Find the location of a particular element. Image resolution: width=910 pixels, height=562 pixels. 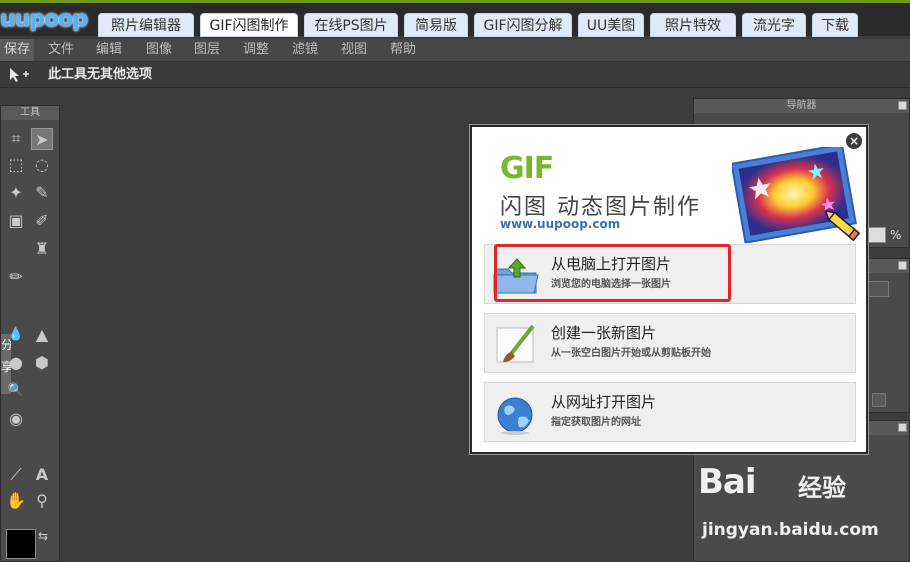

menu-bar: 保存 文件 编辑 图像 图层 调整 滤镜 视图 帮助 is located at coordinates (455, 50).